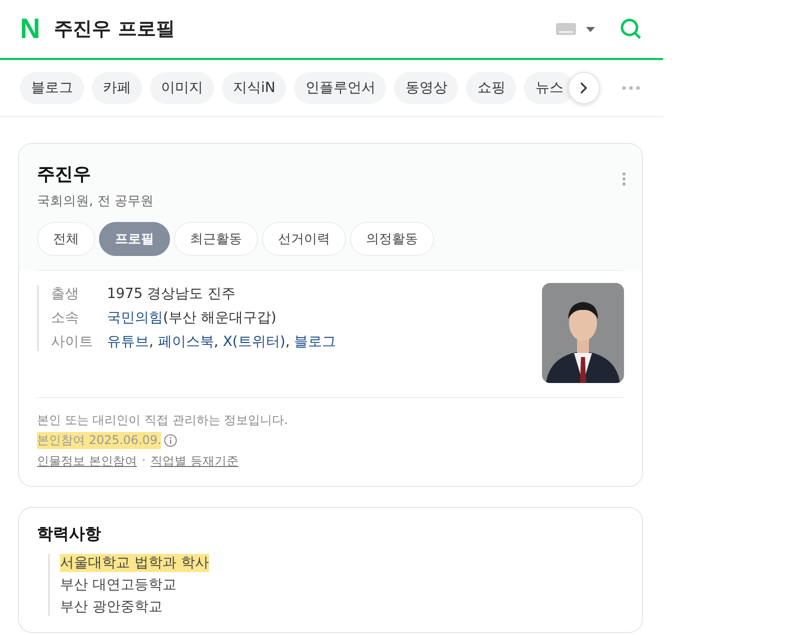 The width and height of the screenshot is (800, 635). Describe the element at coordinates (111, 607) in the screenshot. I see `education-item: 부산 광안중학교` at that location.